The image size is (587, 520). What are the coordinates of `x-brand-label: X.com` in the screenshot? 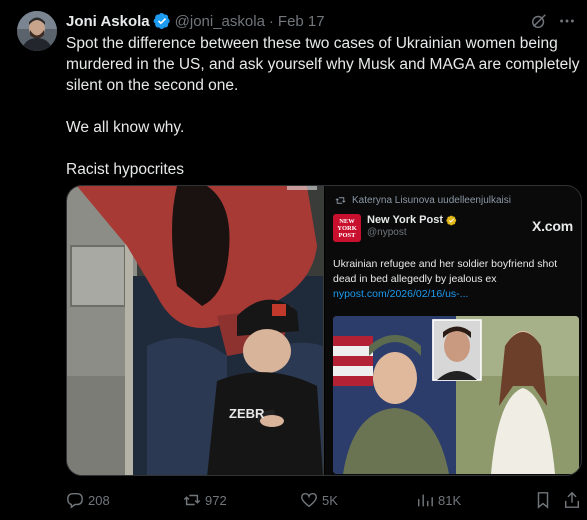 It's located at (552, 226).